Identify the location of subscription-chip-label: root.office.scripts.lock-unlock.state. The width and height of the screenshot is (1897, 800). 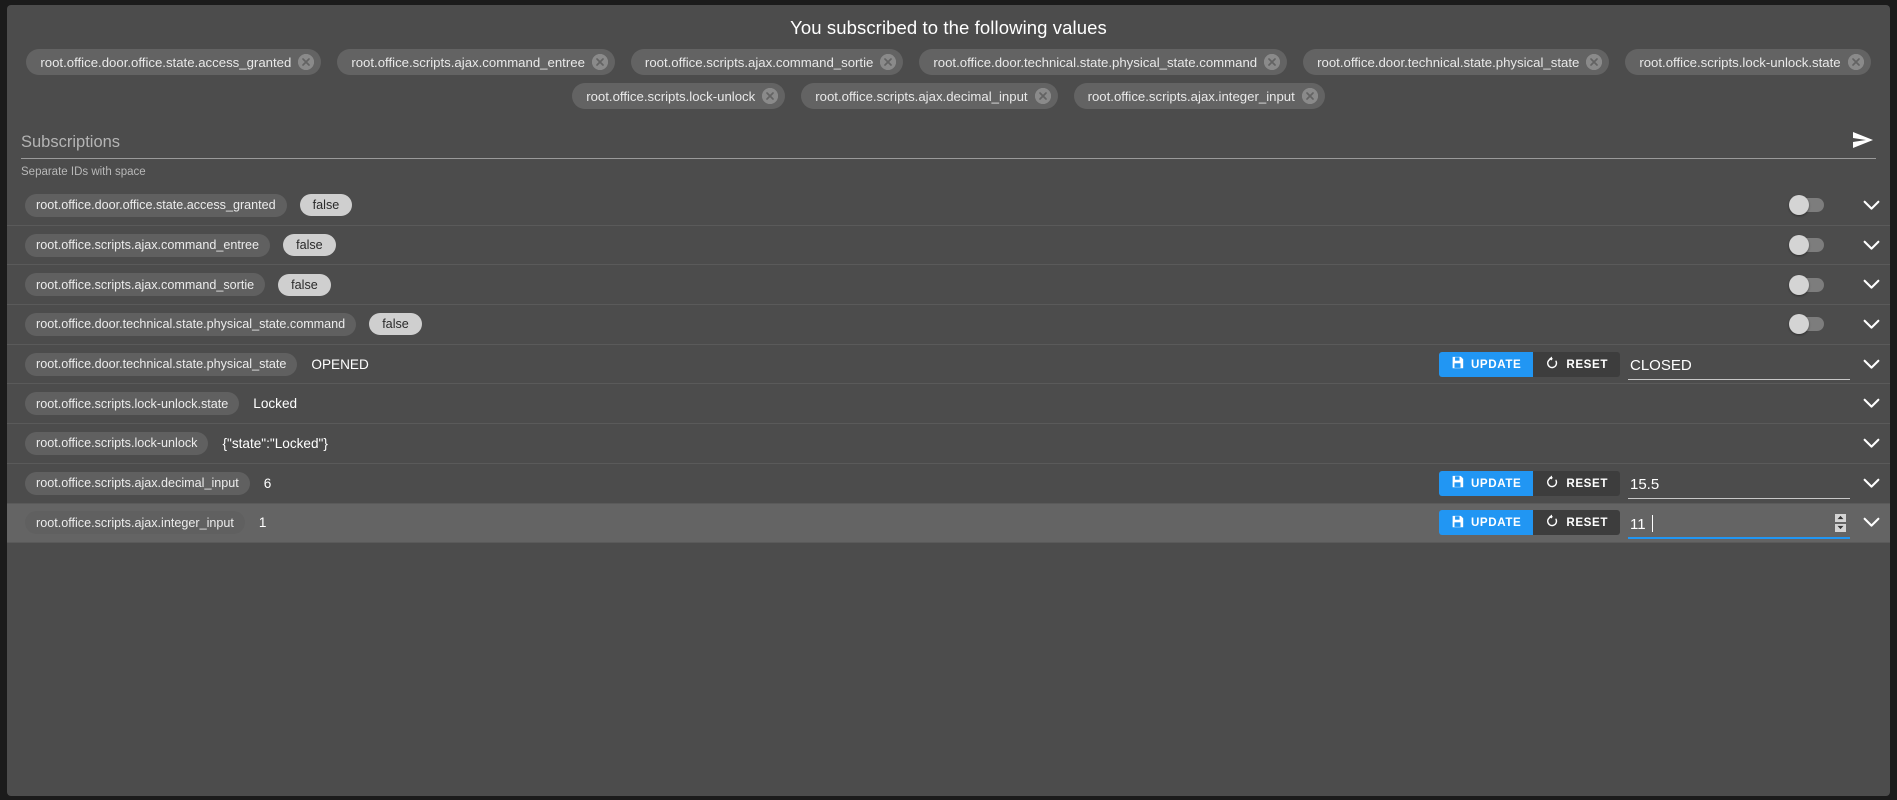
(1740, 62).